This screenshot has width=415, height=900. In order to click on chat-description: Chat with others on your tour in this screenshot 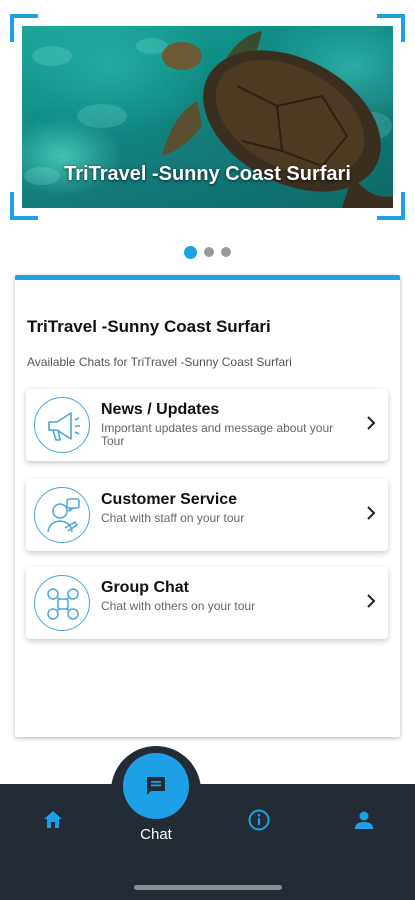, I will do `click(178, 606)`.